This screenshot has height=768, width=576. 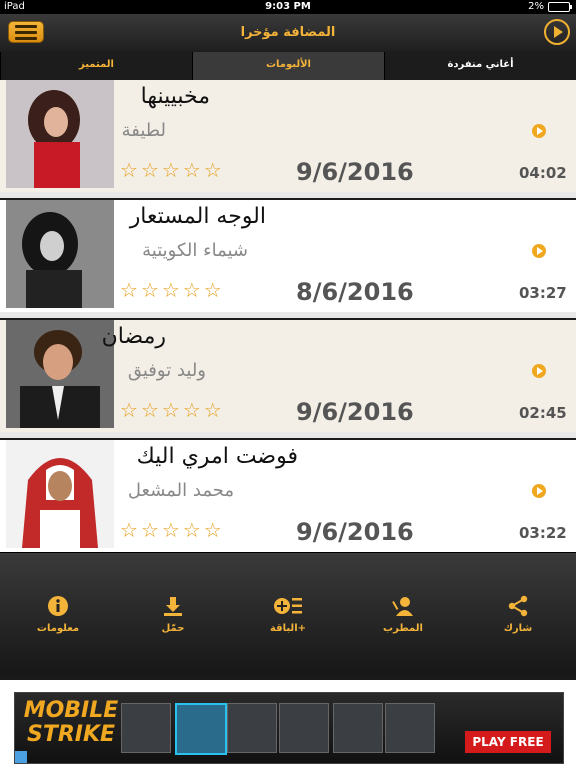 I want to click on info-button: معلومات, so click(x=58, y=614).